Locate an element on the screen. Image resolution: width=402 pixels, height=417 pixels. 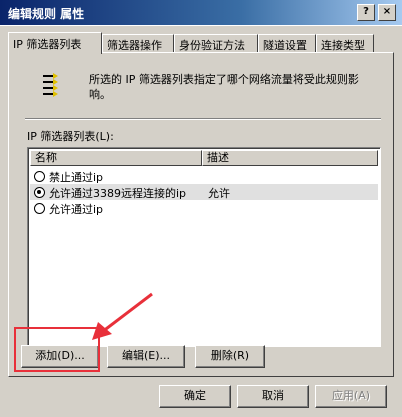
description-text: 所选的 IP 筛选器列表指定了哪个网络流量将受此规则影响。 is located at coordinates (224, 87).